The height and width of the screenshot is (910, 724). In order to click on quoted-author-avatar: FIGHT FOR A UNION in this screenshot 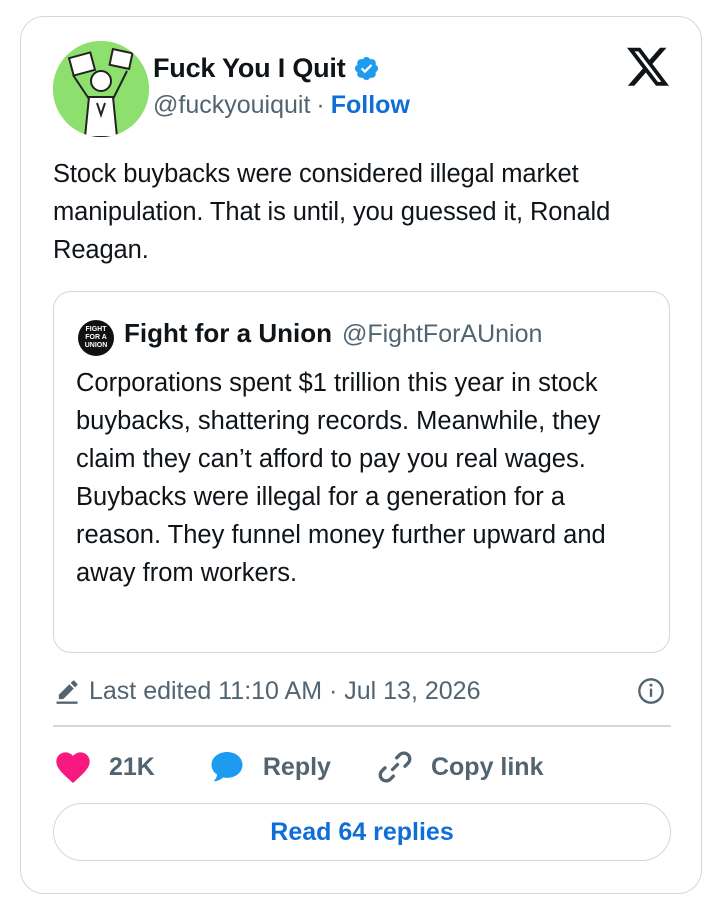, I will do `click(96, 338)`.